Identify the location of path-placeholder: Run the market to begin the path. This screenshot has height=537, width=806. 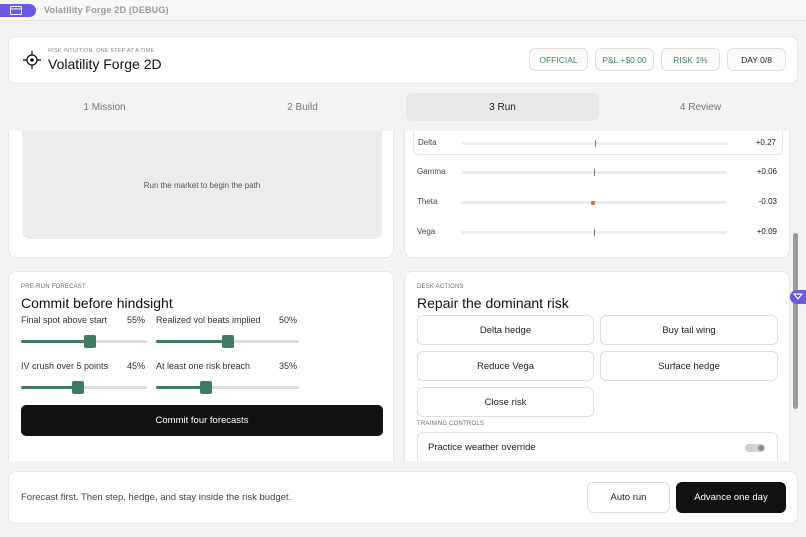
(202, 185).